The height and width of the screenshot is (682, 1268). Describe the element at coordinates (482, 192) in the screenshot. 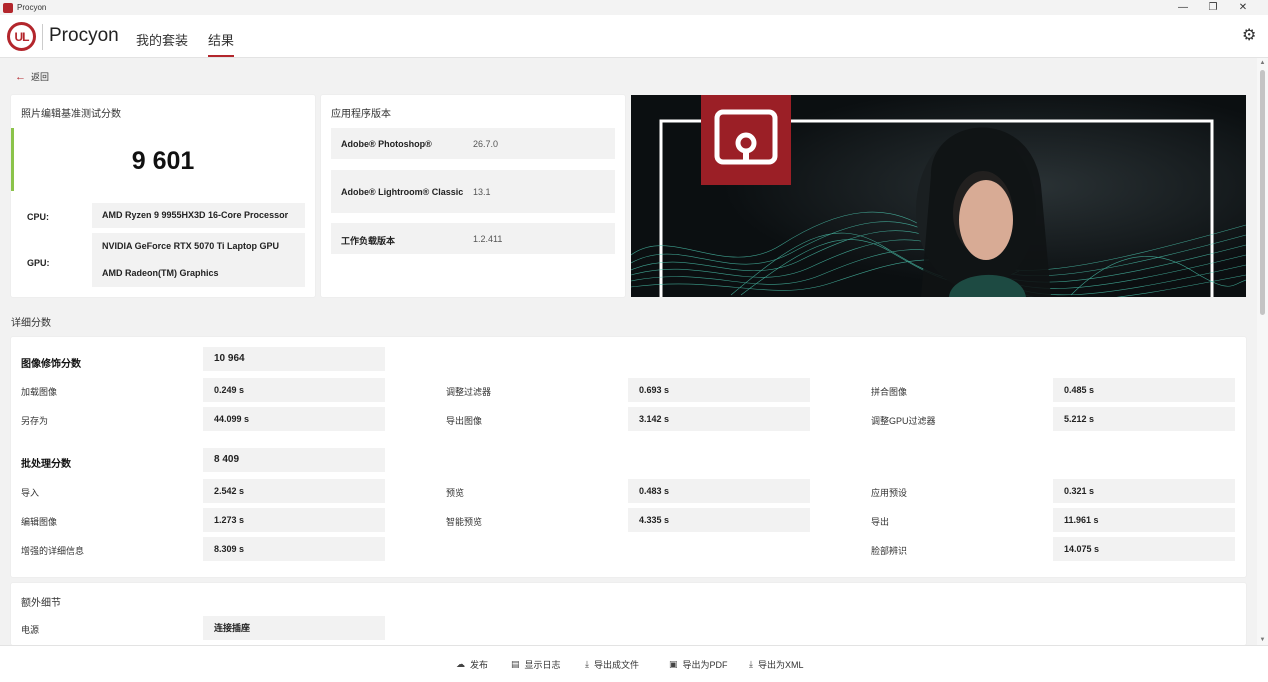

I see `version-row-value: 13.1` at that location.